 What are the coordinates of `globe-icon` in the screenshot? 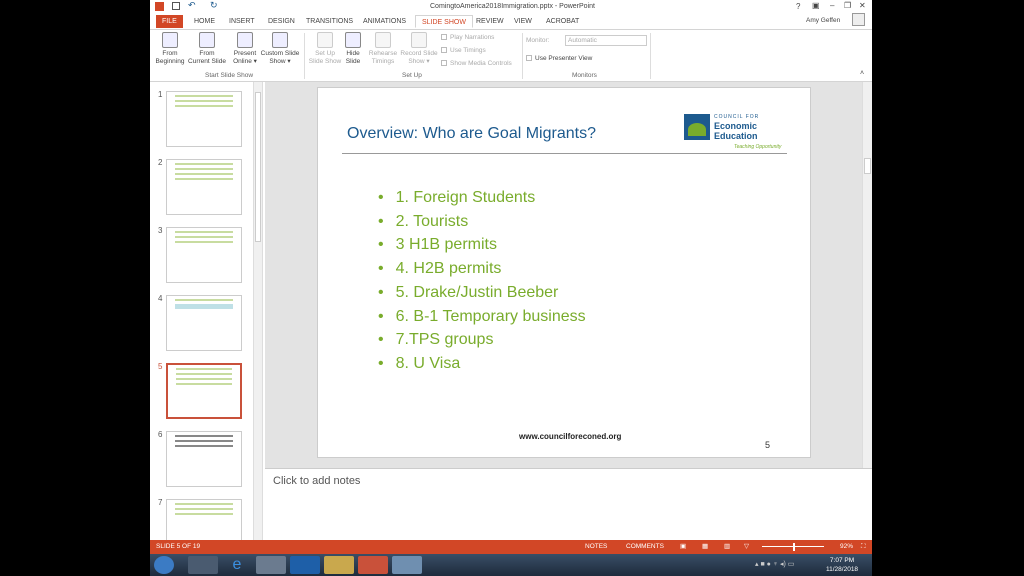 It's located at (245, 40).